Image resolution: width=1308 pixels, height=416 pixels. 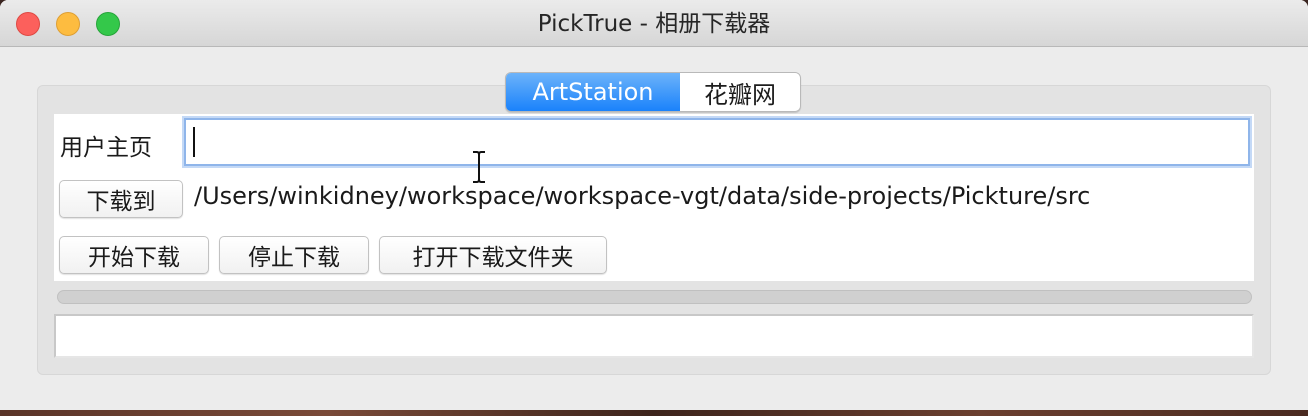 What do you see at coordinates (717, 142) in the screenshot?
I see `homepage-url-input` at bounding box center [717, 142].